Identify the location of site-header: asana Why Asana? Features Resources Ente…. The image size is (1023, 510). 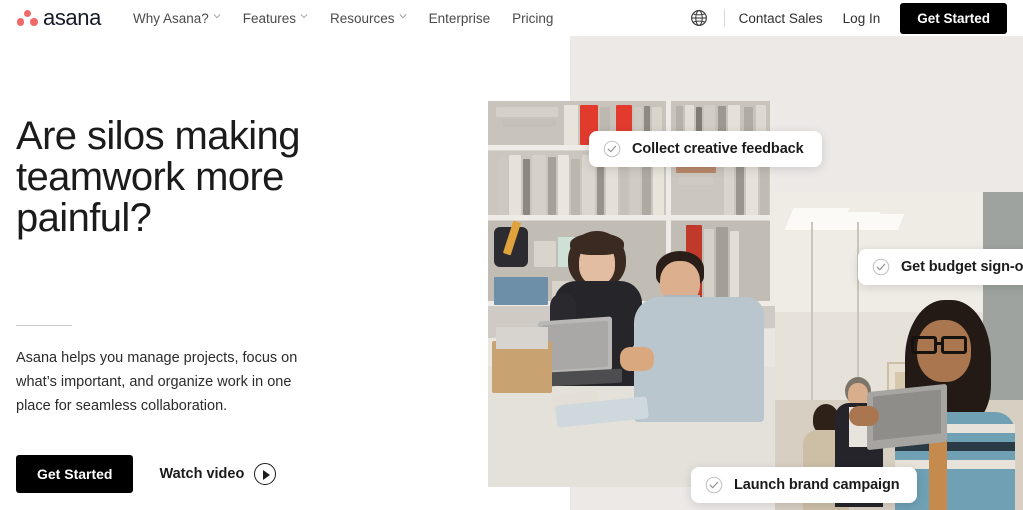
(511, 18).